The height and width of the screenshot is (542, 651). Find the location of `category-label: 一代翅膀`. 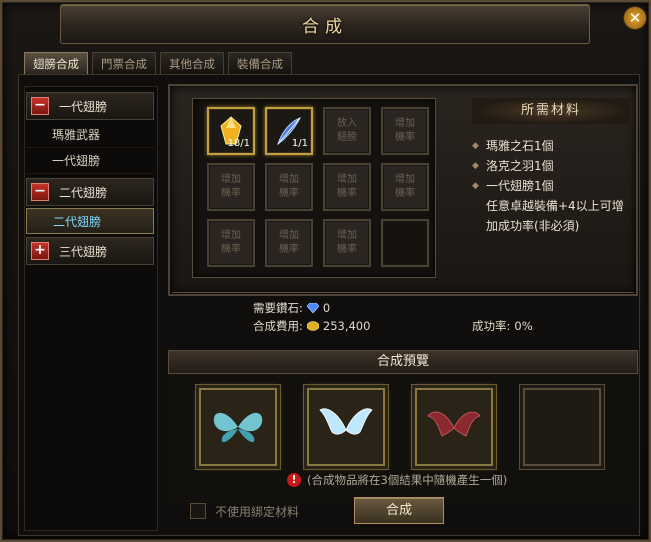

category-label: 一代翅膀 is located at coordinates (83, 106).